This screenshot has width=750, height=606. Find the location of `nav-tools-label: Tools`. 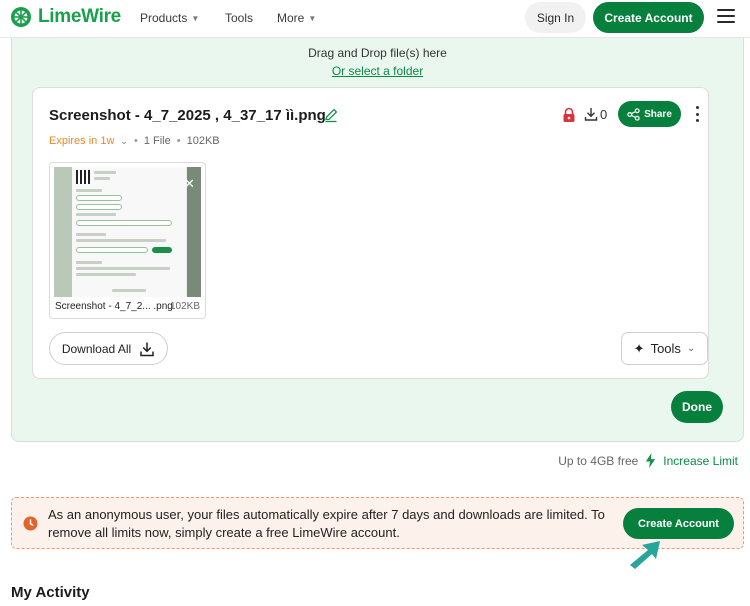

nav-tools-label: Tools is located at coordinates (239, 18).